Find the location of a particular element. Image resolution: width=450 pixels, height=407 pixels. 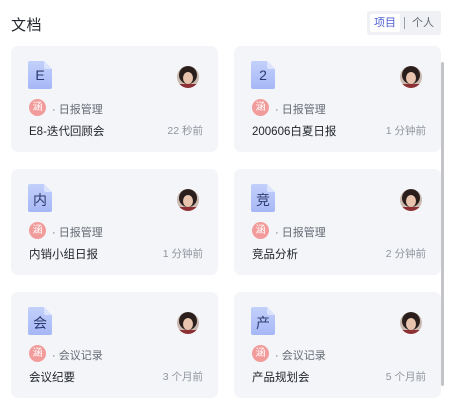

updated-time: 22 秒前 is located at coordinates (185, 131).